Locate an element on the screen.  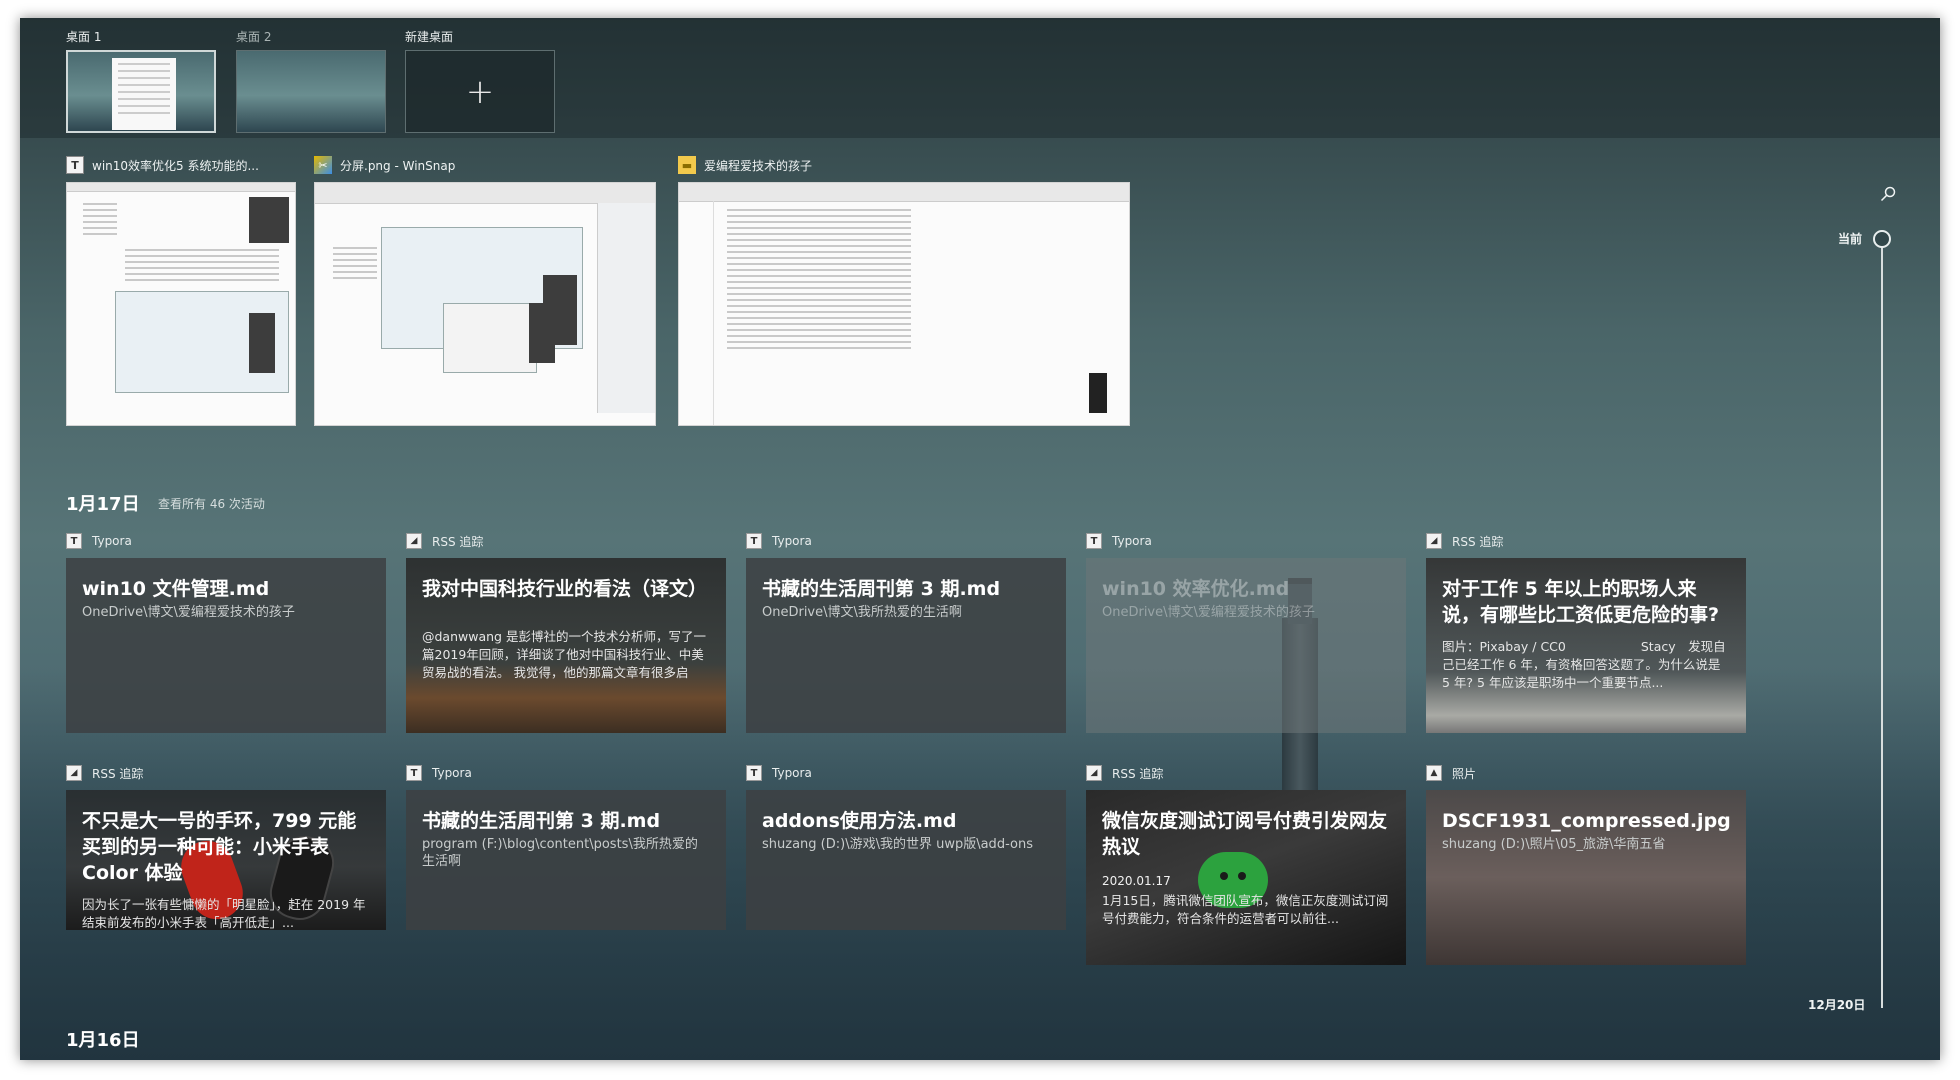
activity-title: win10 效率优化.md is located at coordinates (1196, 589).